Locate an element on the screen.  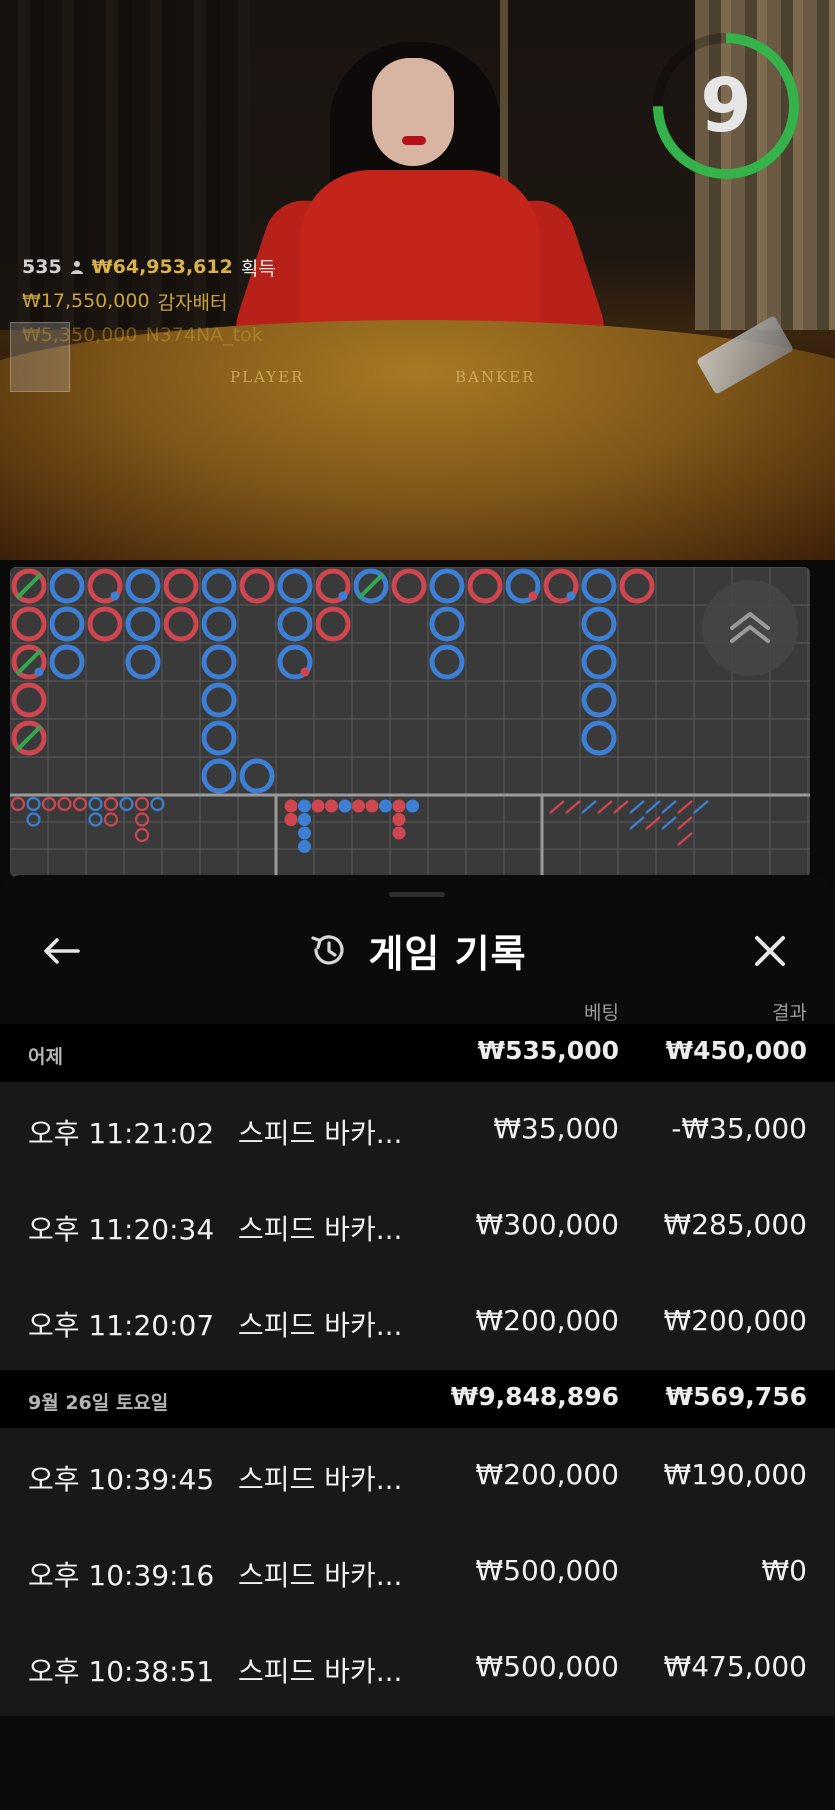
sheet-header: 게임 기록 is located at coordinates (417, 950).